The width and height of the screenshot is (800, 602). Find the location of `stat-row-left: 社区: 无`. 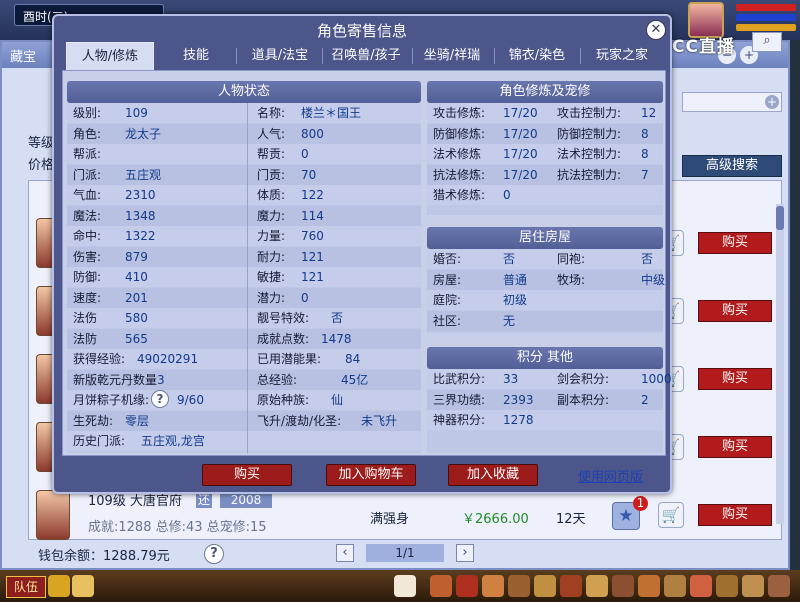

stat-row-left: 社区: 无 is located at coordinates (474, 321).